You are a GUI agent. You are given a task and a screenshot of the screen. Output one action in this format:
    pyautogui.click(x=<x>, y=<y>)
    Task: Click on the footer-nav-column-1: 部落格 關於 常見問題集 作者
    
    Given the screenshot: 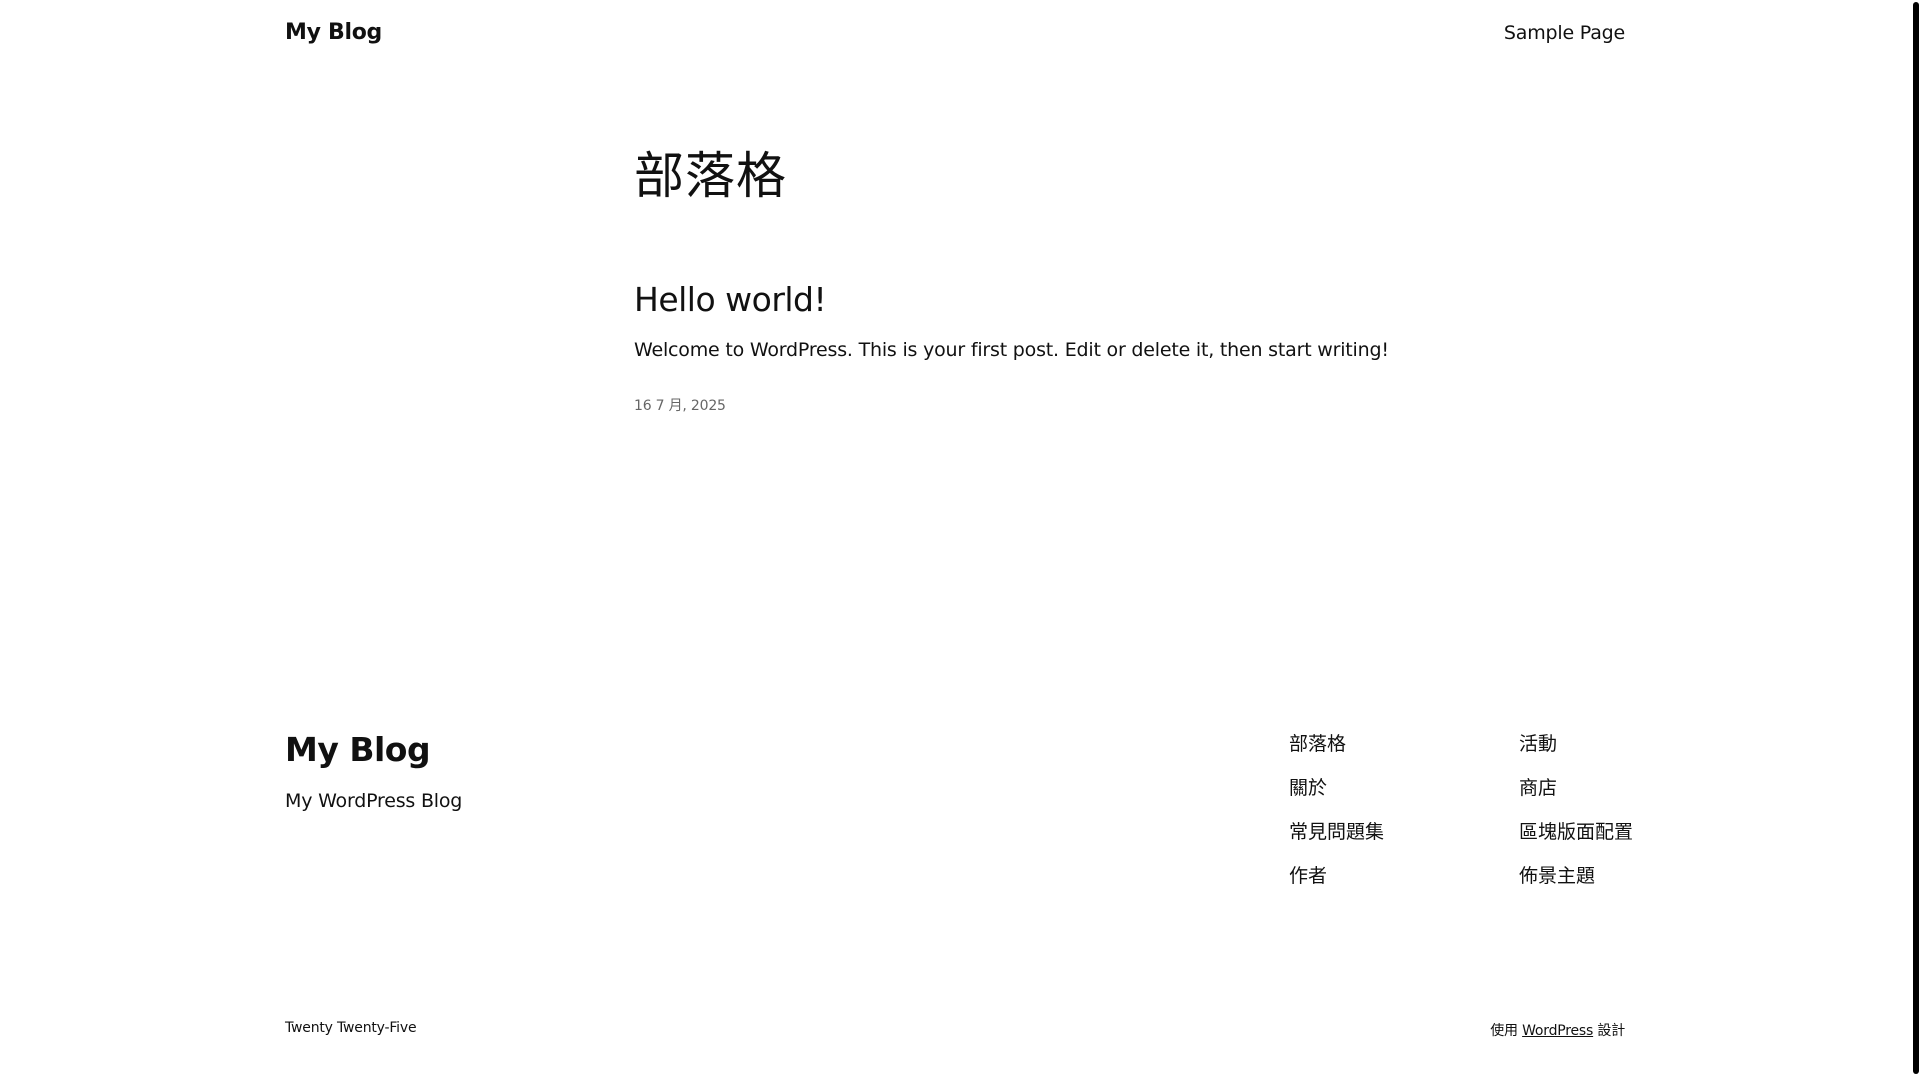 What is the action you would take?
    pyautogui.click(x=1336, y=820)
    